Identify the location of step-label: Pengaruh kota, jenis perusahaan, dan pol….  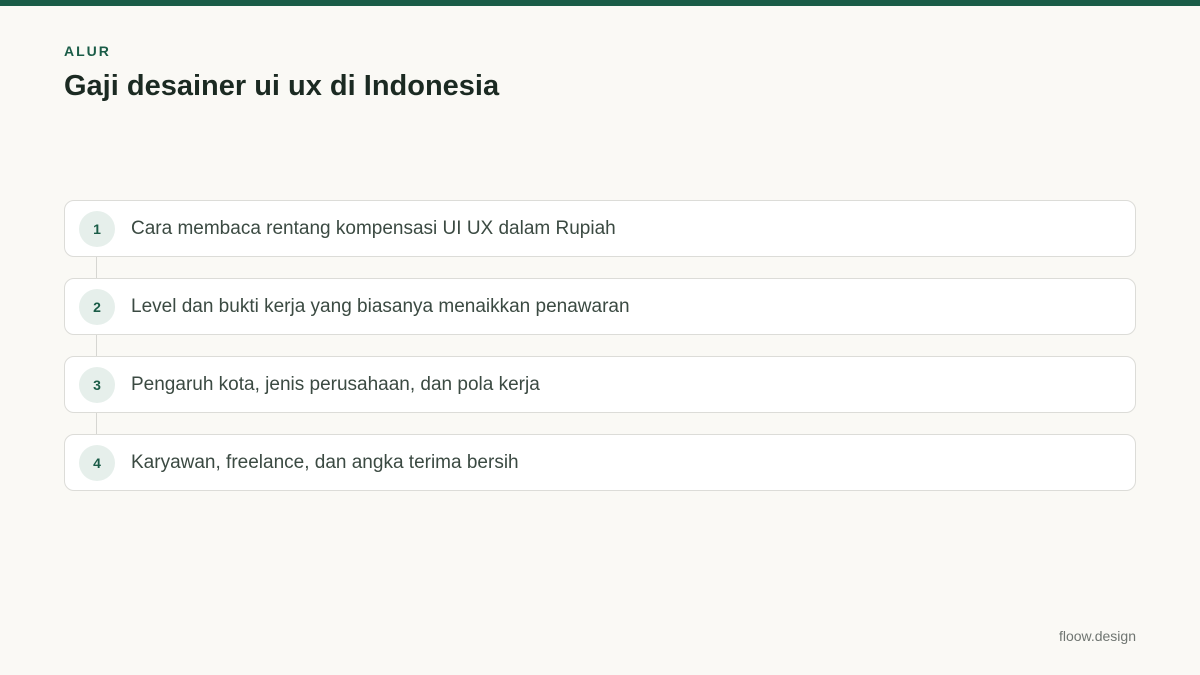
(335, 384).